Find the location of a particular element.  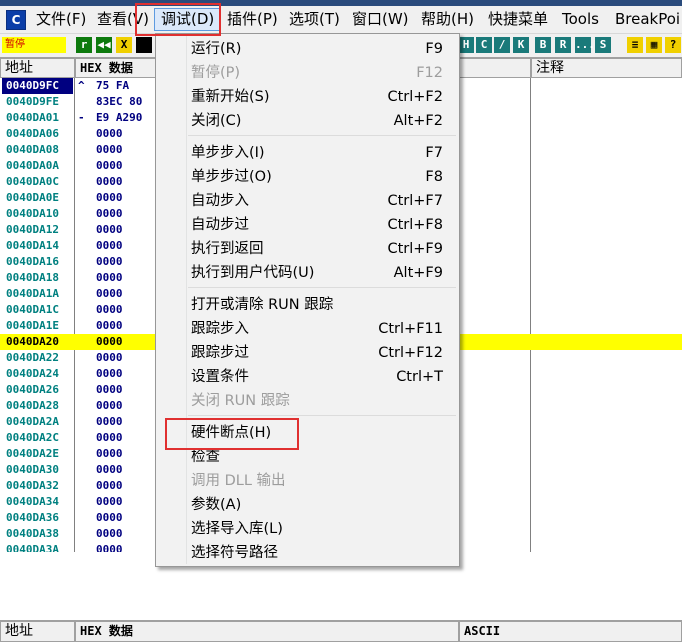

menu-breakpoint: BreakPoi is located at coordinates (645, 19).